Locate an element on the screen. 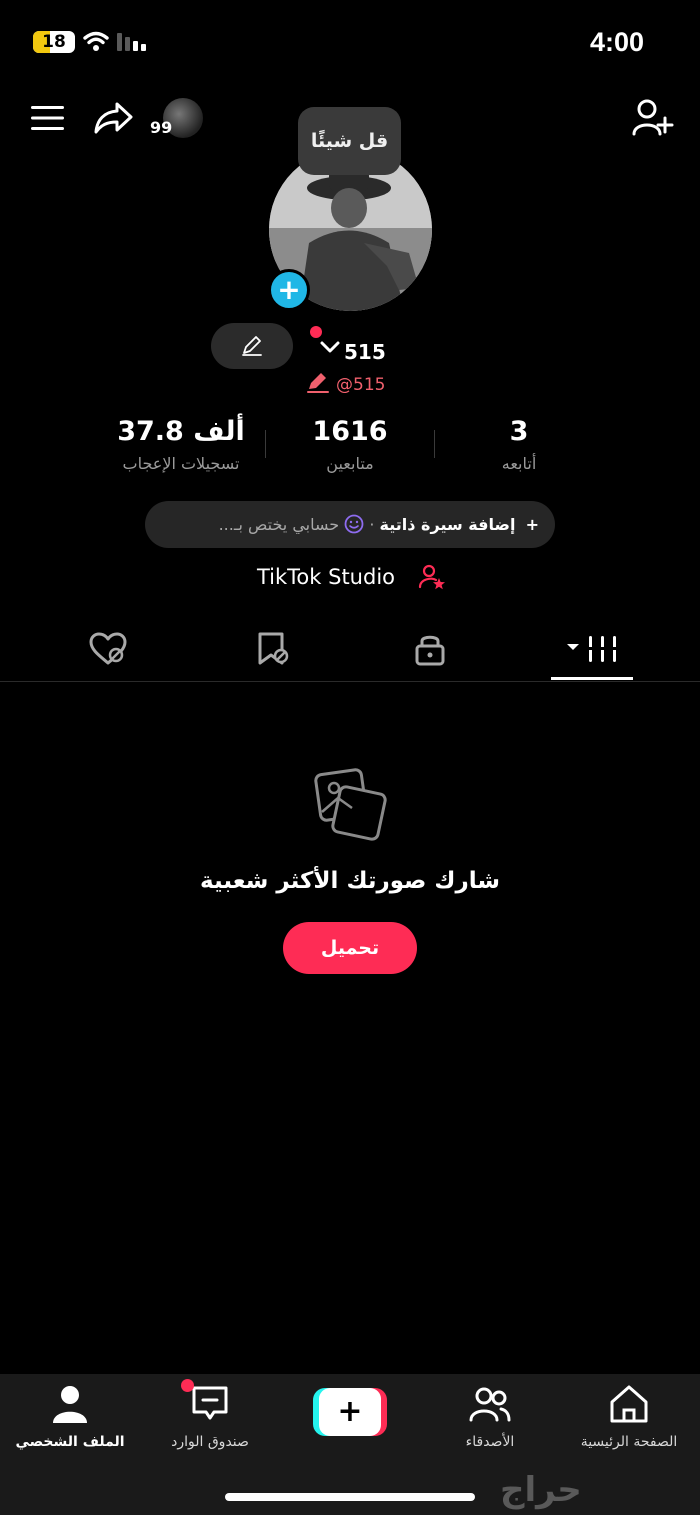  edit-profile-button is located at coordinates (252, 346).